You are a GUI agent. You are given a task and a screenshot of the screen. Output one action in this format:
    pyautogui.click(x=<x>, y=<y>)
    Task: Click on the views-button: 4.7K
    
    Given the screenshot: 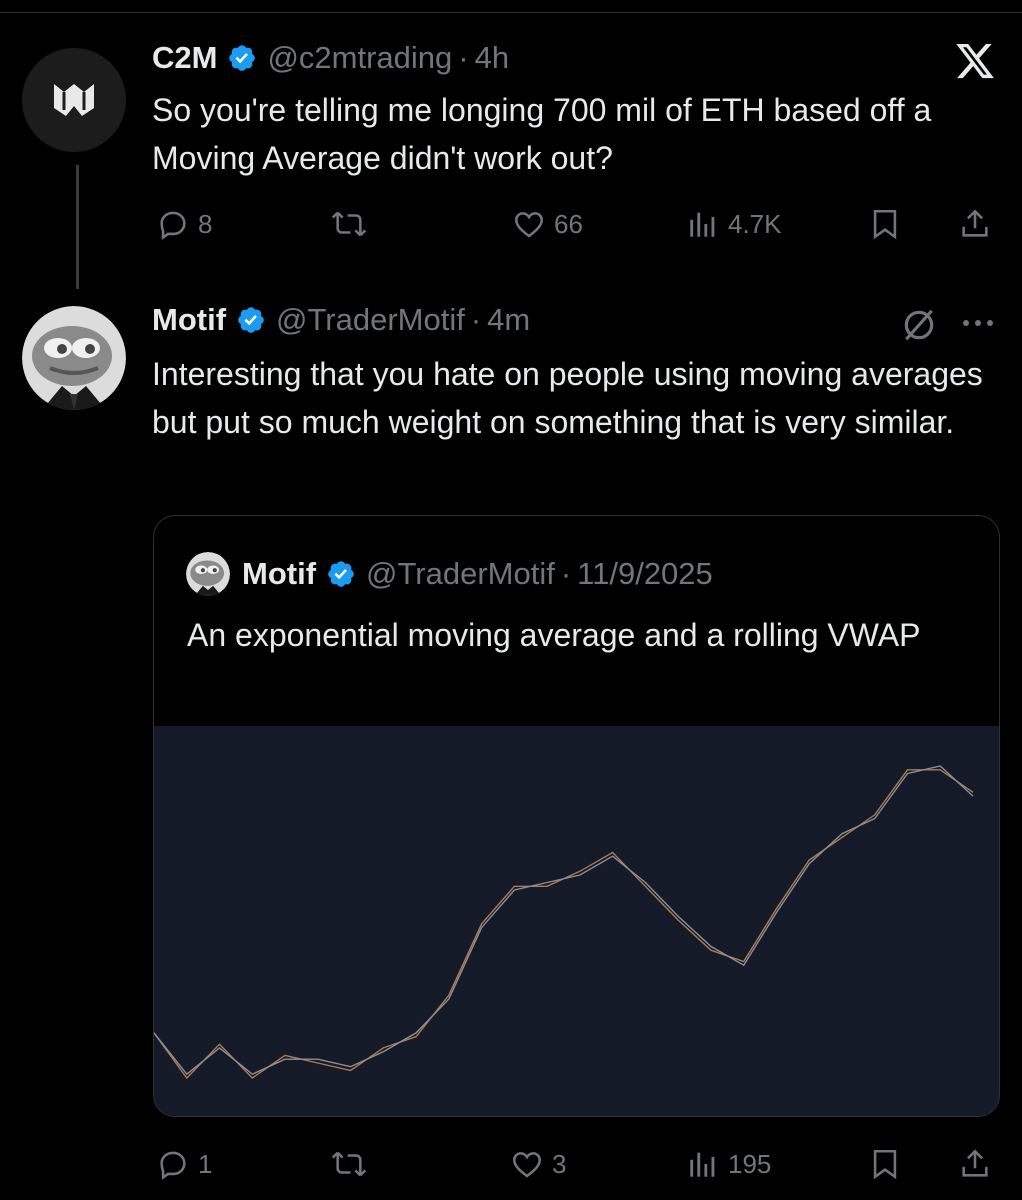 What is the action you would take?
    pyautogui.click(x=734, y=224)
    